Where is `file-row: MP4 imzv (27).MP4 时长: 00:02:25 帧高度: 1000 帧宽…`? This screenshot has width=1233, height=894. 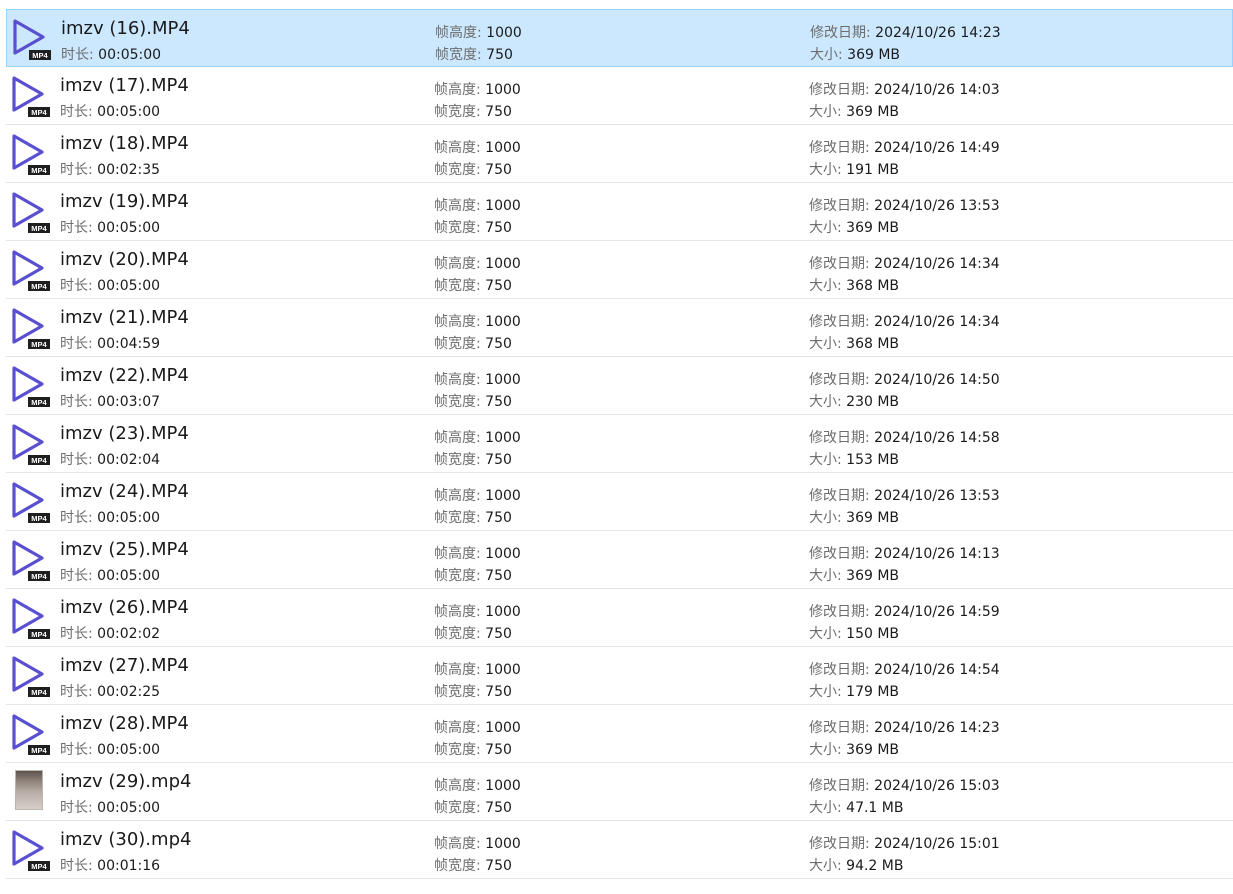 file-row: MP4 imzv (27).MP4 时长: 00:02:25 帧高度: 1000 帧宽… is located at coordinates (619, 676).